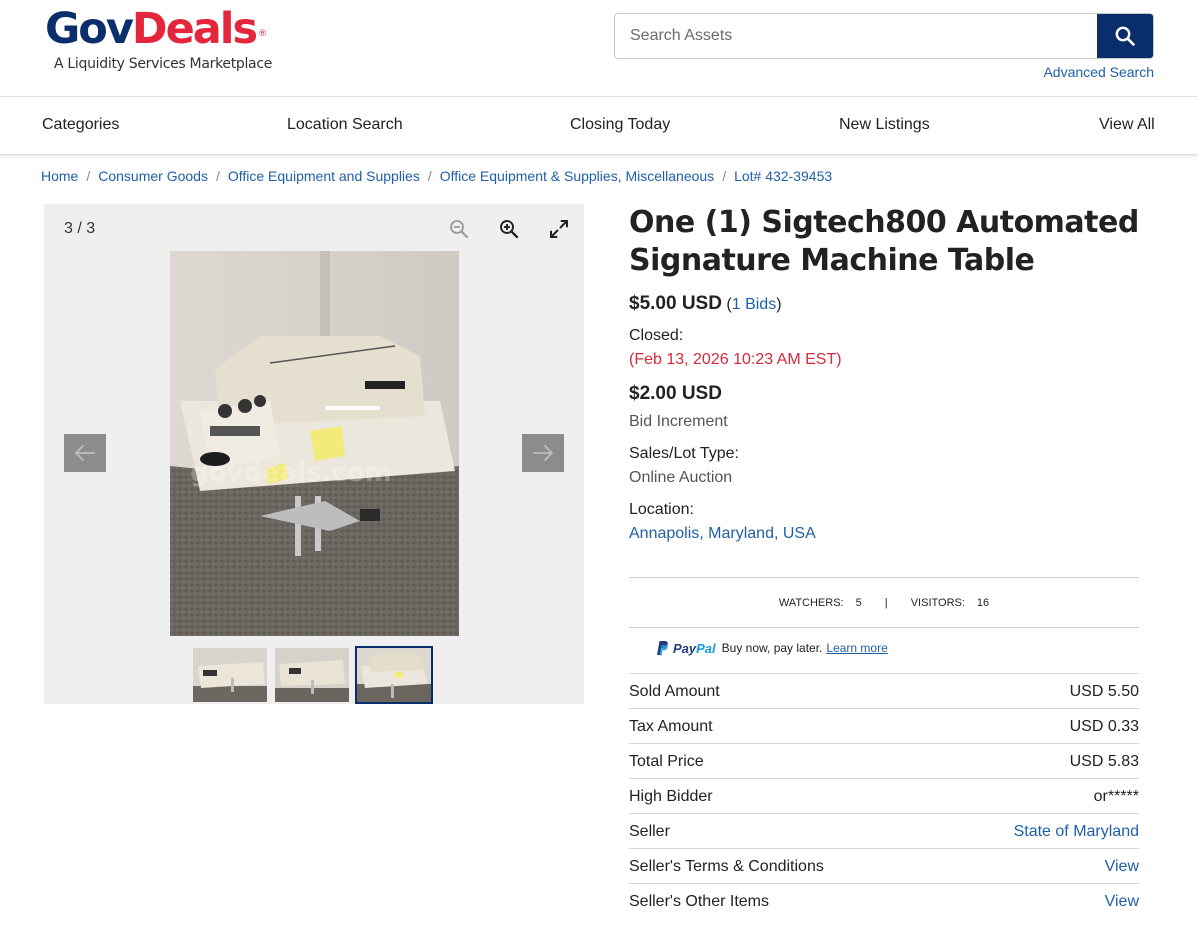 This screenshot has width=1198, height=927. Describe the element at coordinates (884, 830) in the screenshot. I see `summary-row-seller: Seller State of Maryland` at that location.